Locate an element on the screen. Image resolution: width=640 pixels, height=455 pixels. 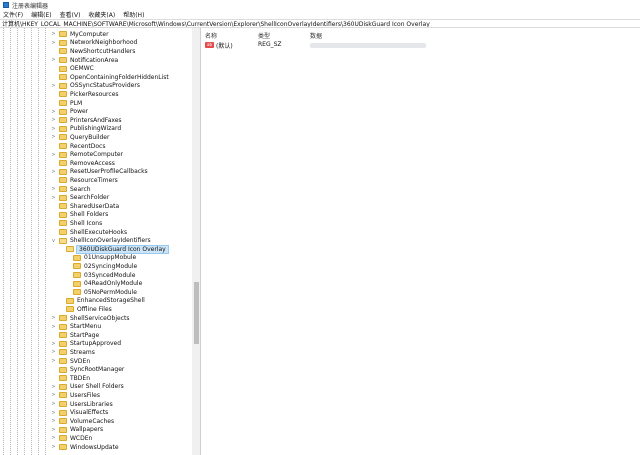
column-header-data: 数据 is located at coordinates (316, 35).